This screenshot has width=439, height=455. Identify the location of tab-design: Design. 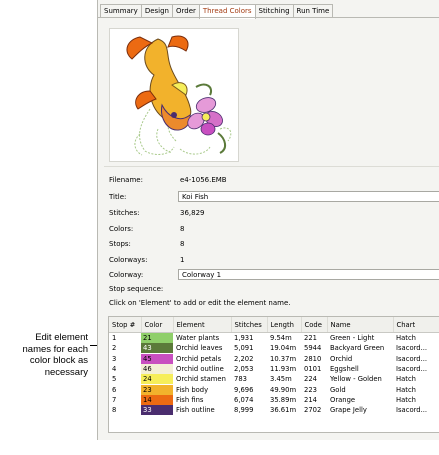
(156, 11).